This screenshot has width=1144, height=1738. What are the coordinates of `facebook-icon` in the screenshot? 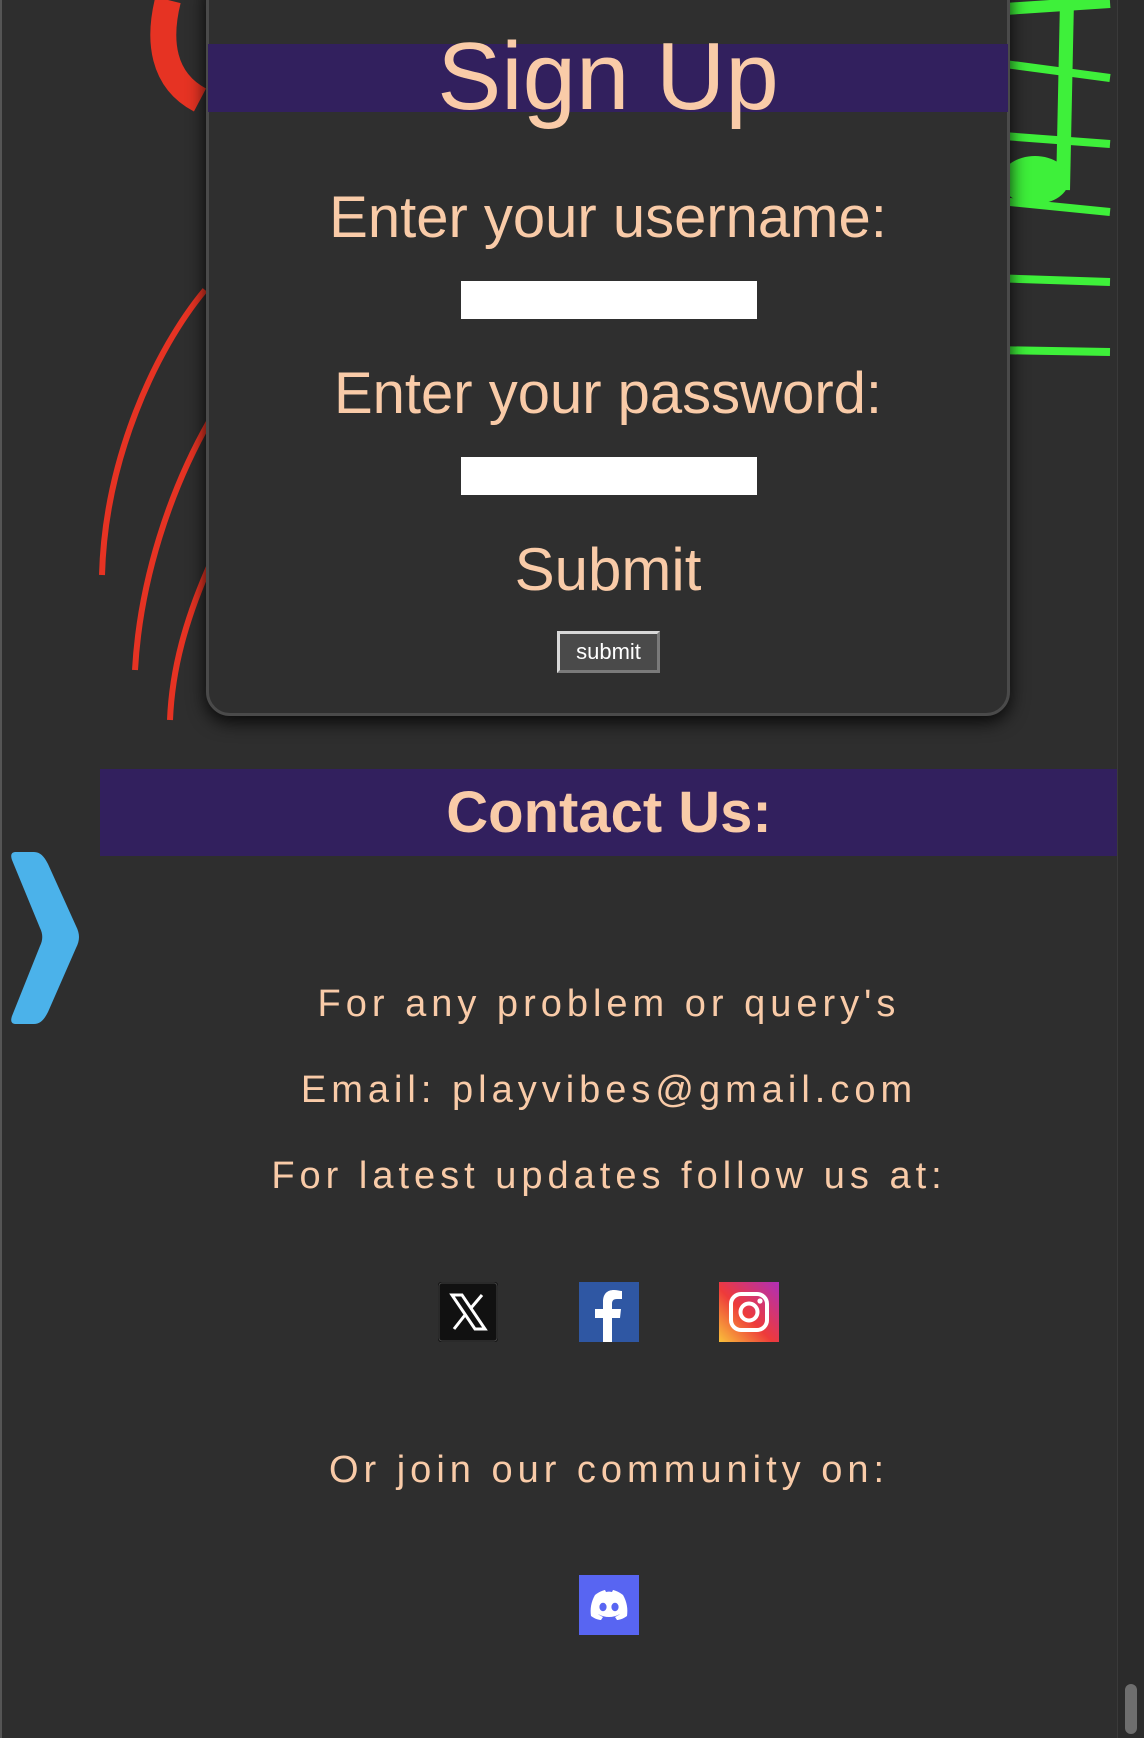 It's located at (609, 1312).